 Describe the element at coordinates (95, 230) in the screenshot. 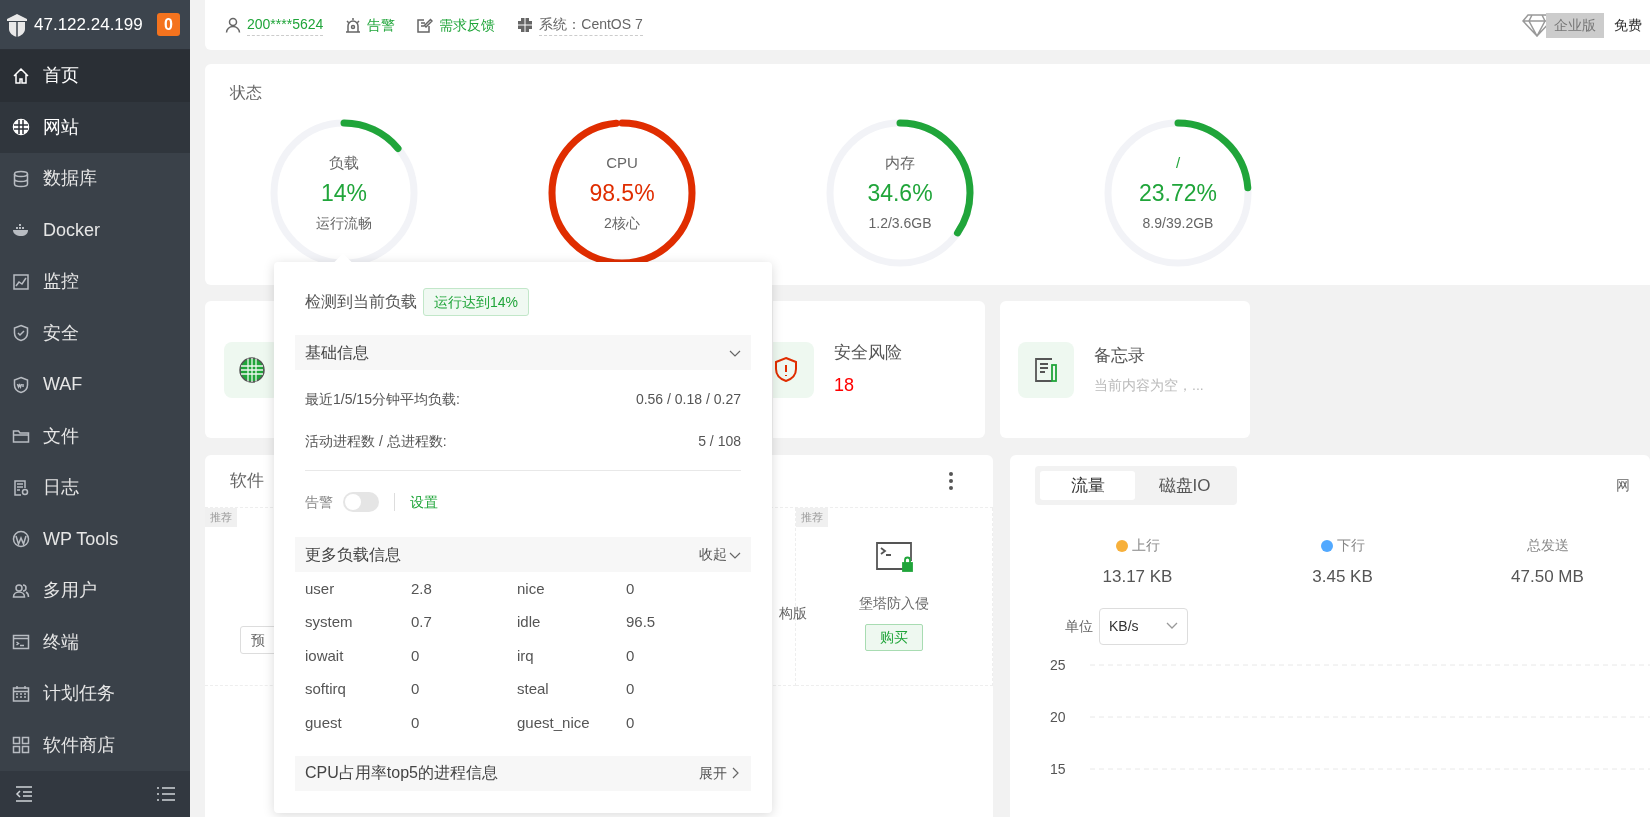

I see `sidebar-item: Docker` at that location.